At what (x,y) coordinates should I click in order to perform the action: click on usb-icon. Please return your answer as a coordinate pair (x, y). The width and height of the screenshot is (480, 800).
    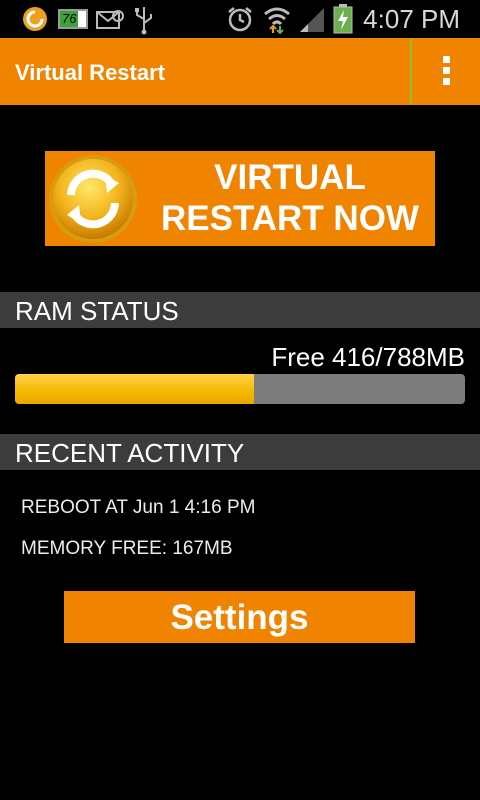
    Looking at the image, I should click on (143, 21).